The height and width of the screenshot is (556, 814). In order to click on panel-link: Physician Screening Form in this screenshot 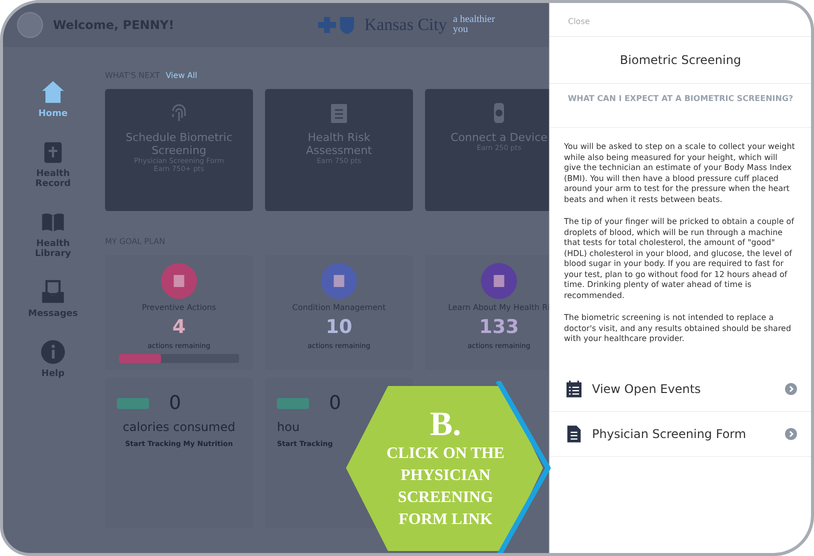, I will do `click(680, 434)`.